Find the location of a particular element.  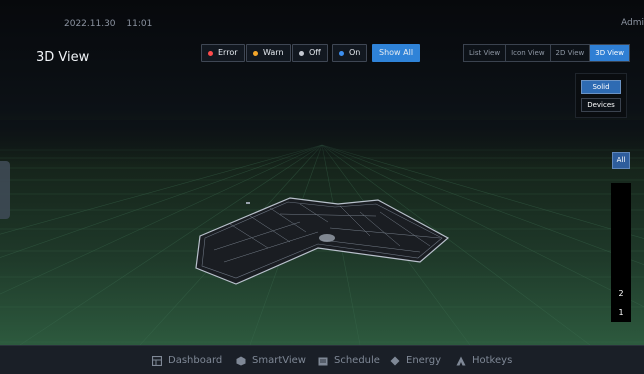

nav-label: SmartView is located at coordinates (279, 360).